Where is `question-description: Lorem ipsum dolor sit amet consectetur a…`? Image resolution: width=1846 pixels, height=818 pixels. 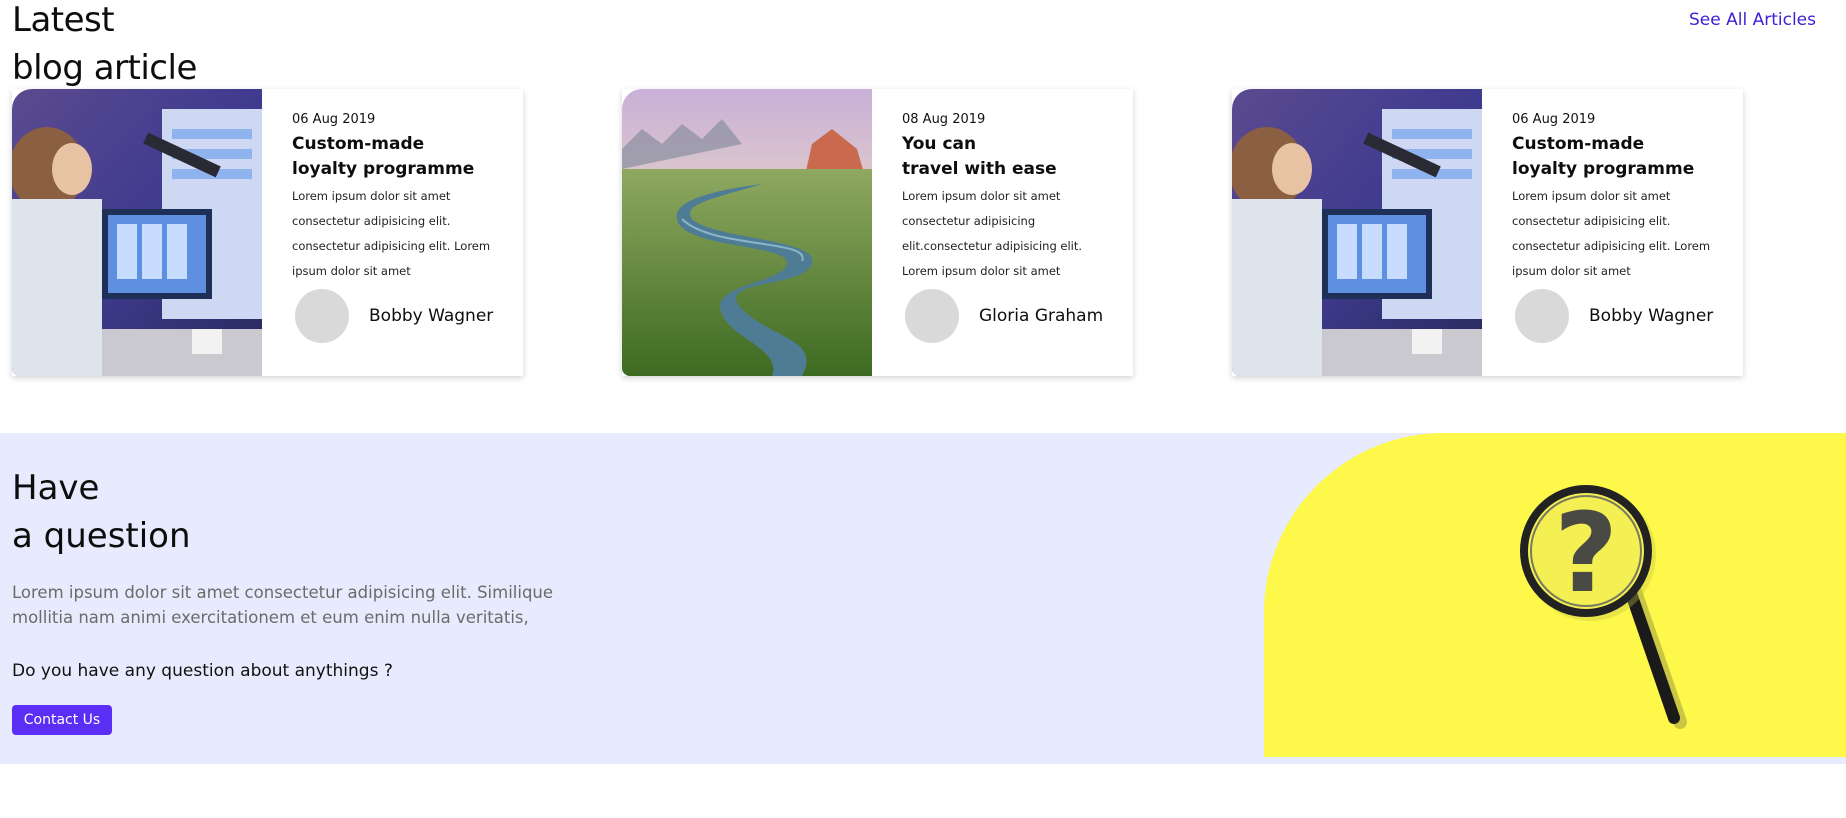
question-description: Lorem ipsum dolor sit amet consectetur a… is located at coordinates (283, 605).